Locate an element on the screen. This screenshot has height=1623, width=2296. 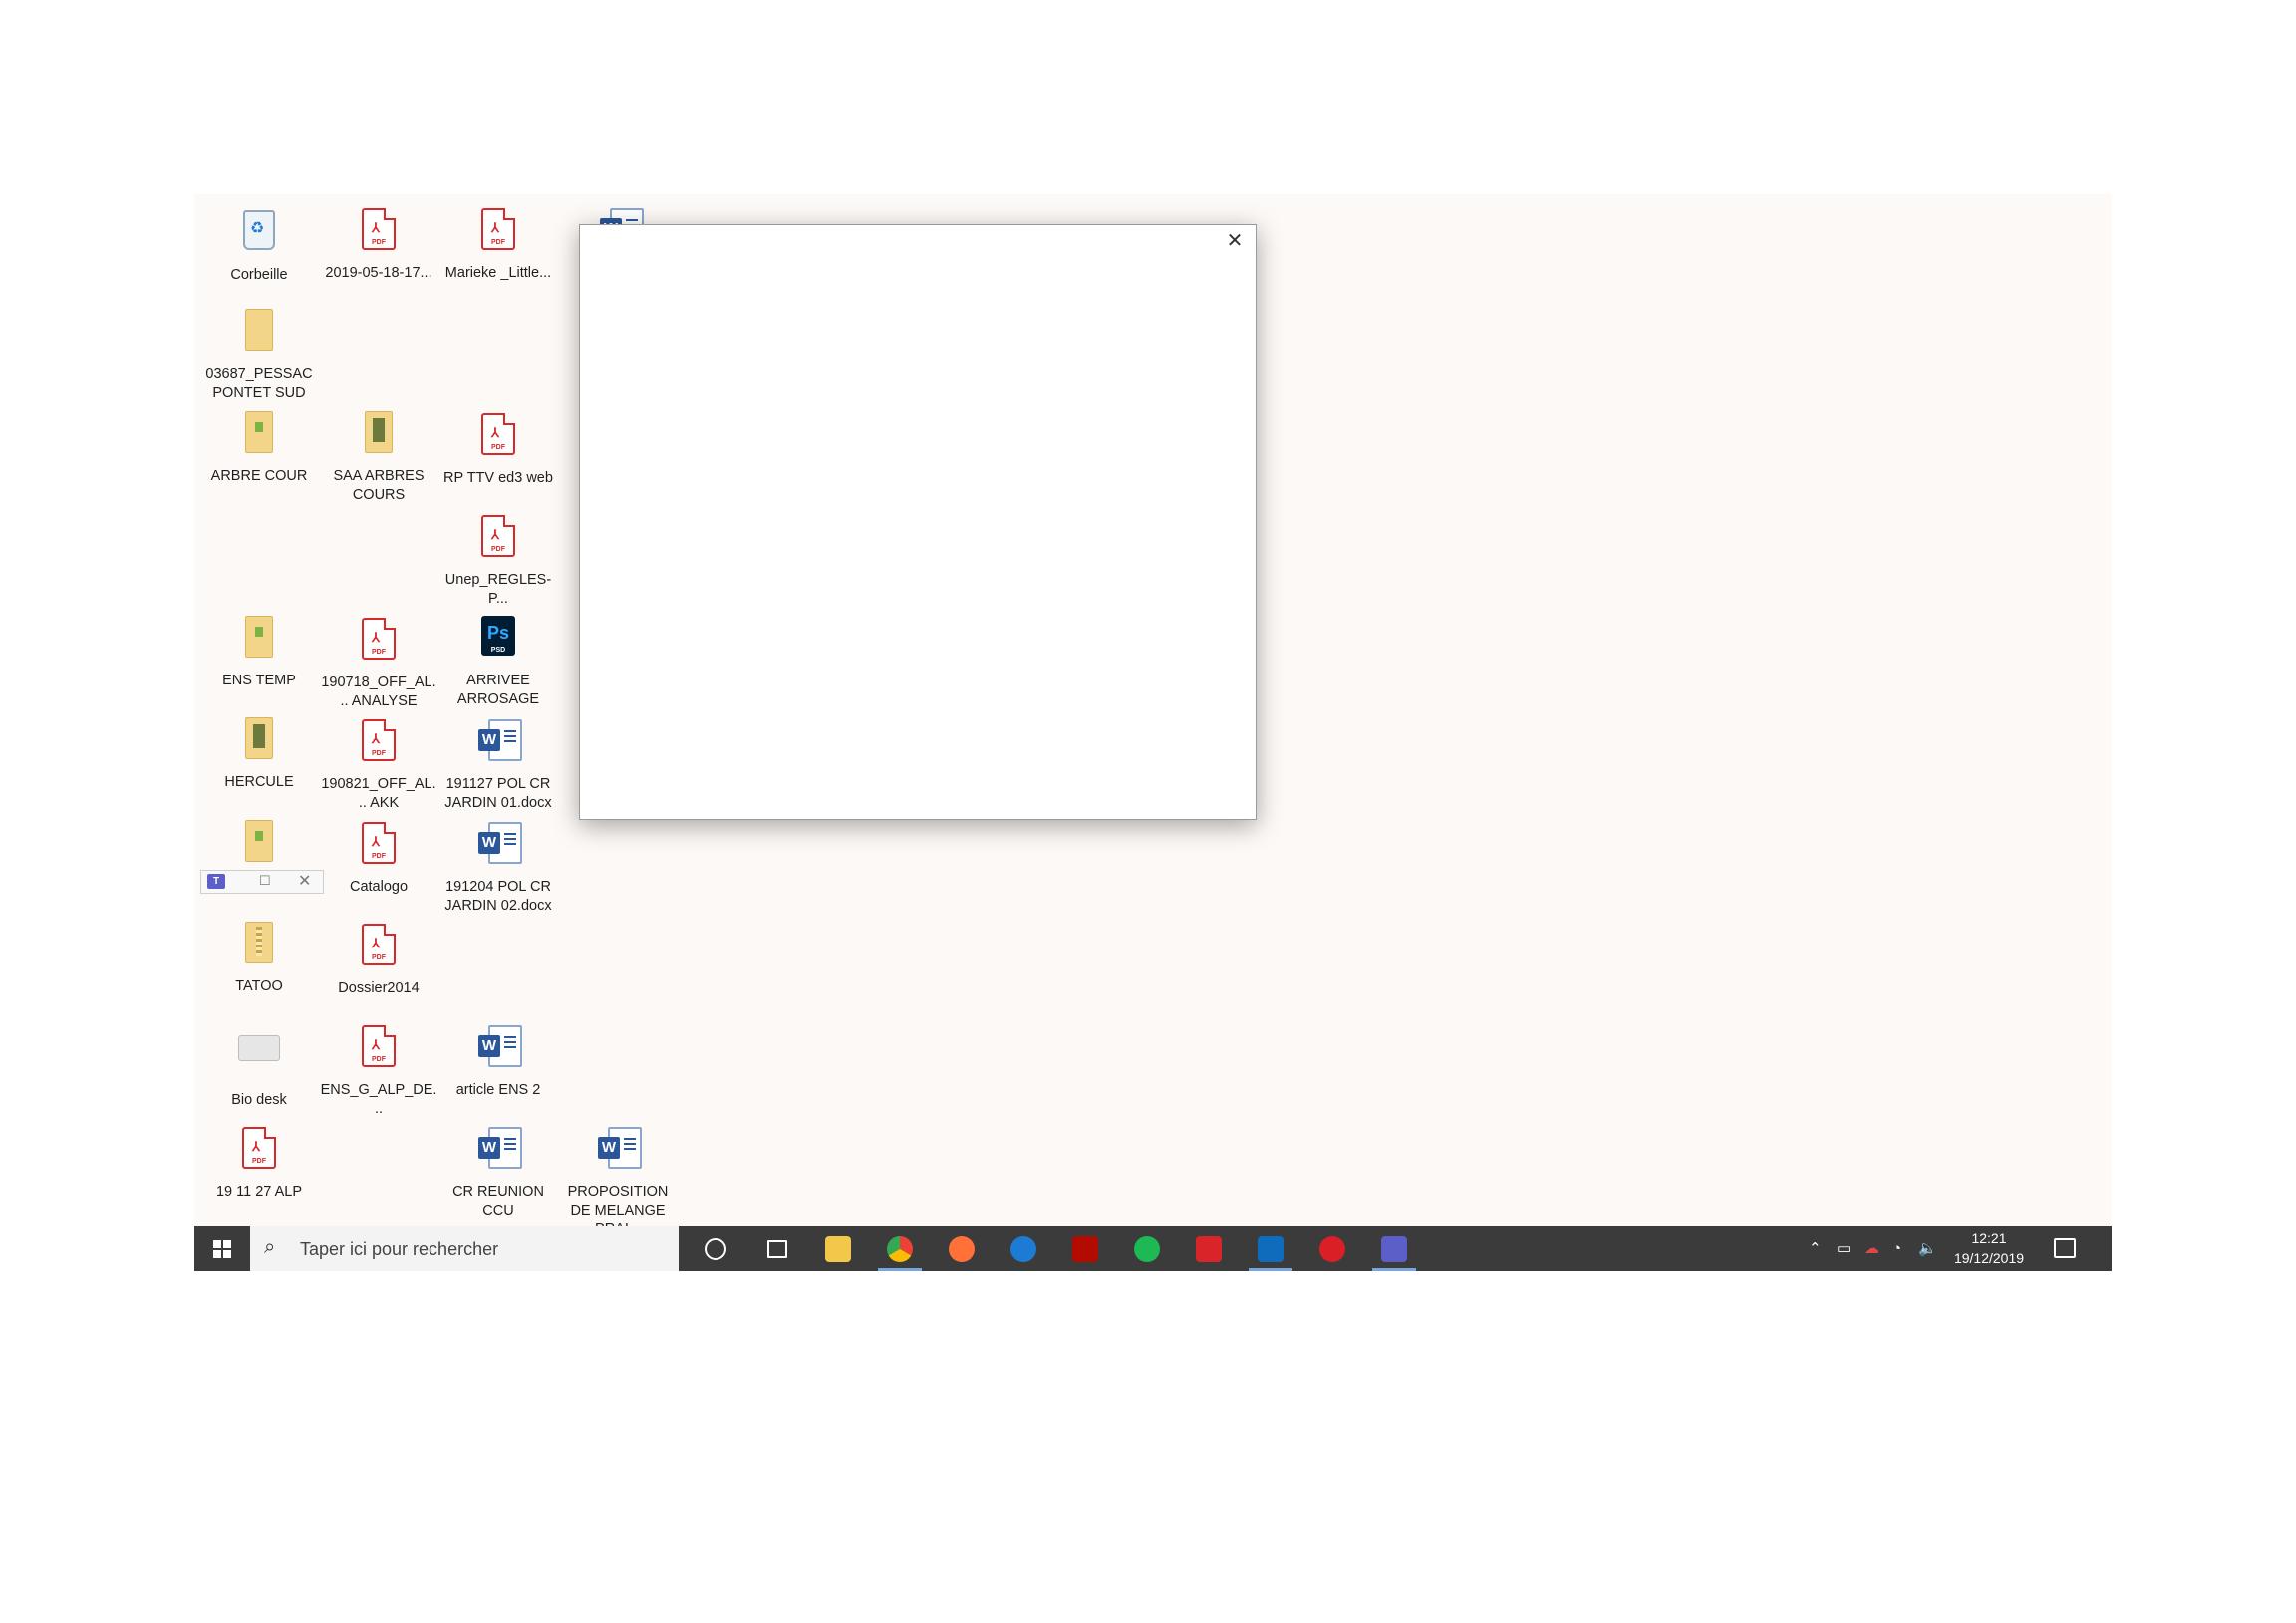
desktop-item-label: 190718_OFF_AL... ANALYSE is located at coordinates (378, 692).